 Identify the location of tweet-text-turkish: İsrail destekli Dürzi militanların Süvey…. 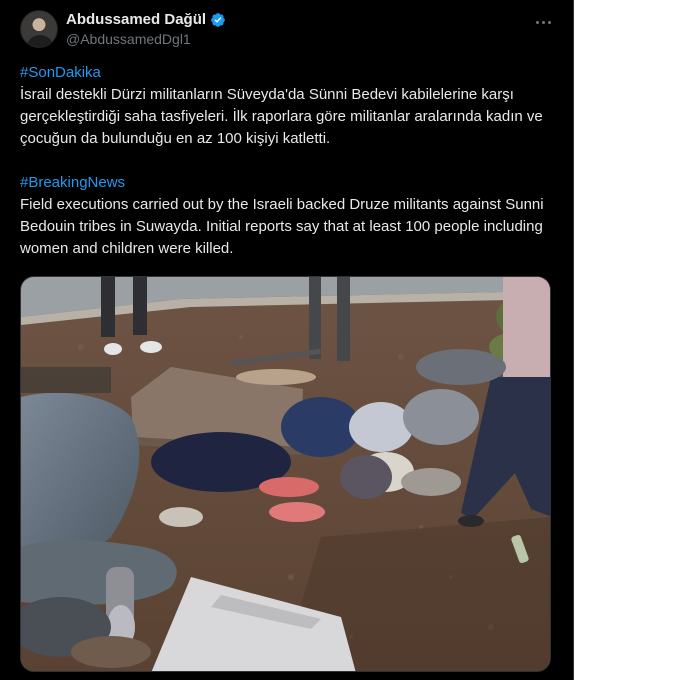
(281, 116).